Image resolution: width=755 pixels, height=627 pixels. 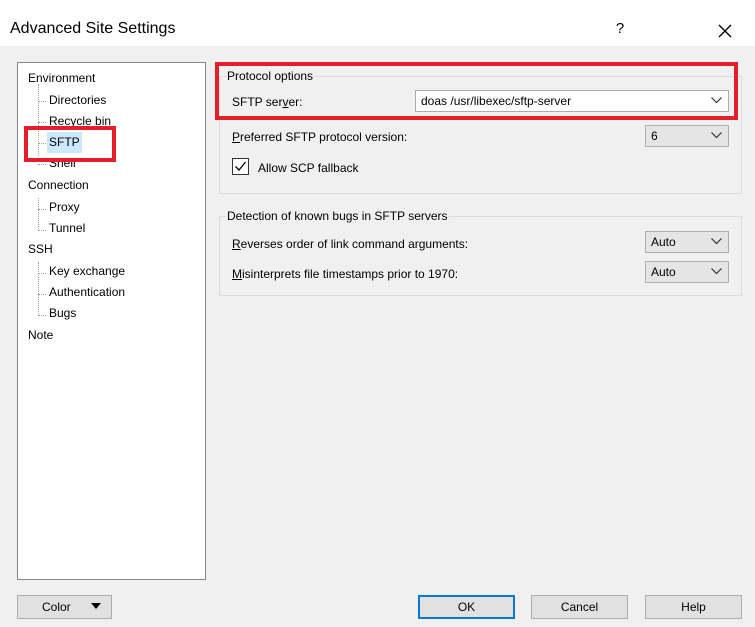 What do you see at coordinates (58, 185) in the screenshot?
I see `tree-item-connection: Connection` at bounding box center [58, 185].